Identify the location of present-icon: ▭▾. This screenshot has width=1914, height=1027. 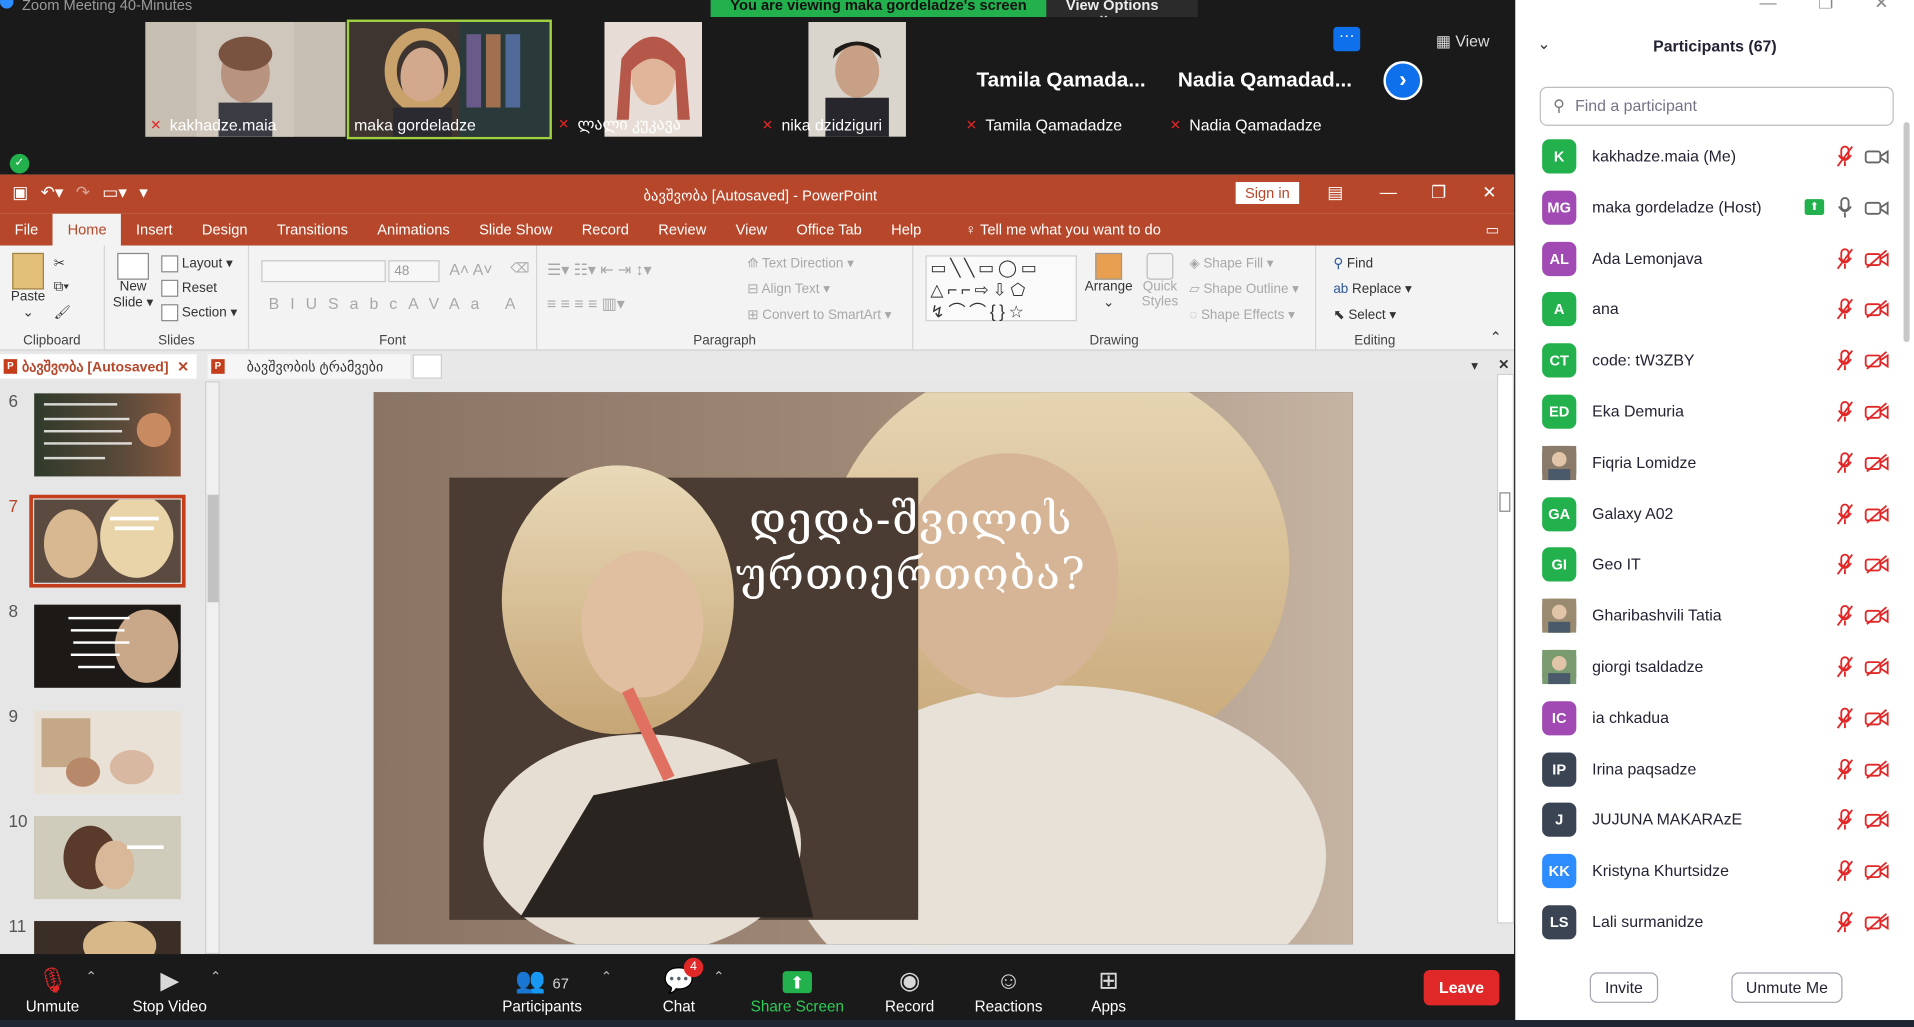
(114, 192).